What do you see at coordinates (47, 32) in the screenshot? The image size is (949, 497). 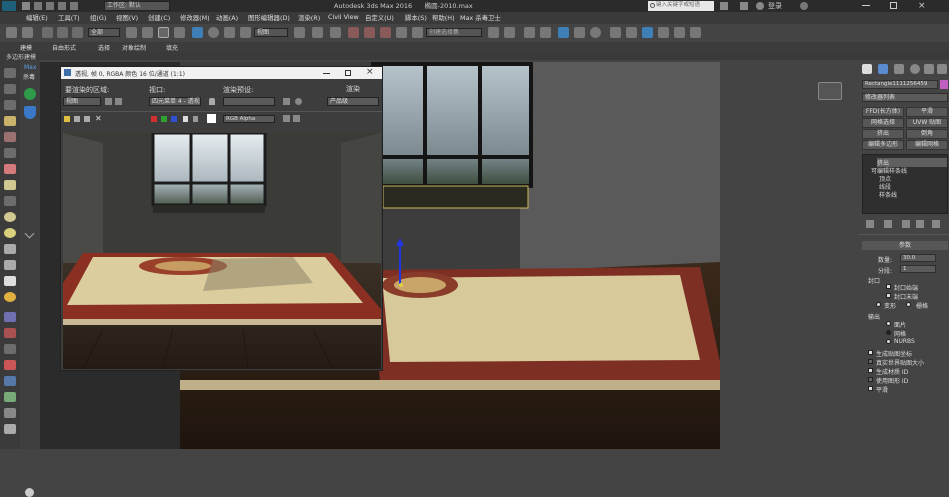 I see `link-icon` at bounding box center [47, 32].